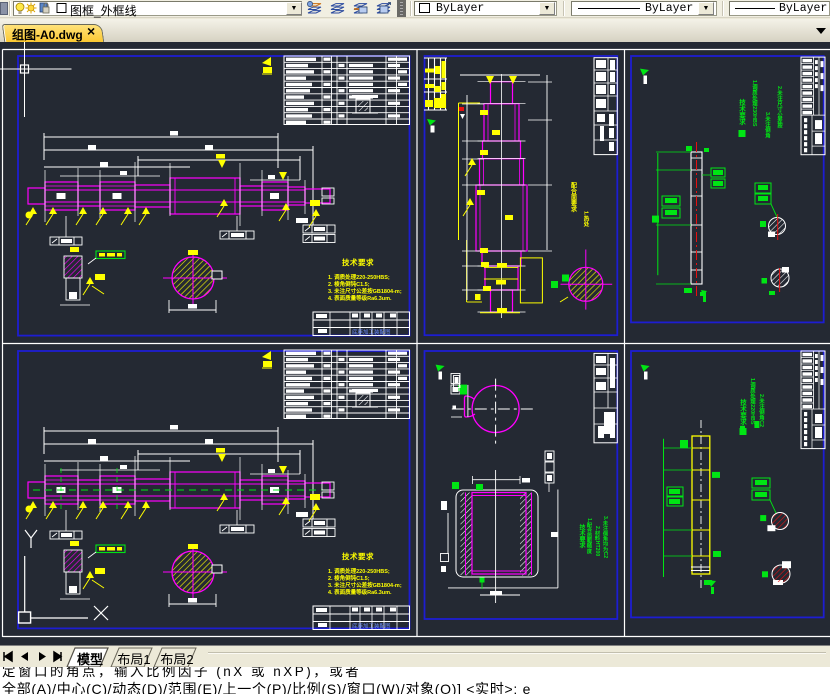 Image resolution: width=830 pixels, height=694 pixels. Describe the element at coordinates (779, 108) in the screenshot. I see `svg-text: 2.未注尺寸公差按` at that location.